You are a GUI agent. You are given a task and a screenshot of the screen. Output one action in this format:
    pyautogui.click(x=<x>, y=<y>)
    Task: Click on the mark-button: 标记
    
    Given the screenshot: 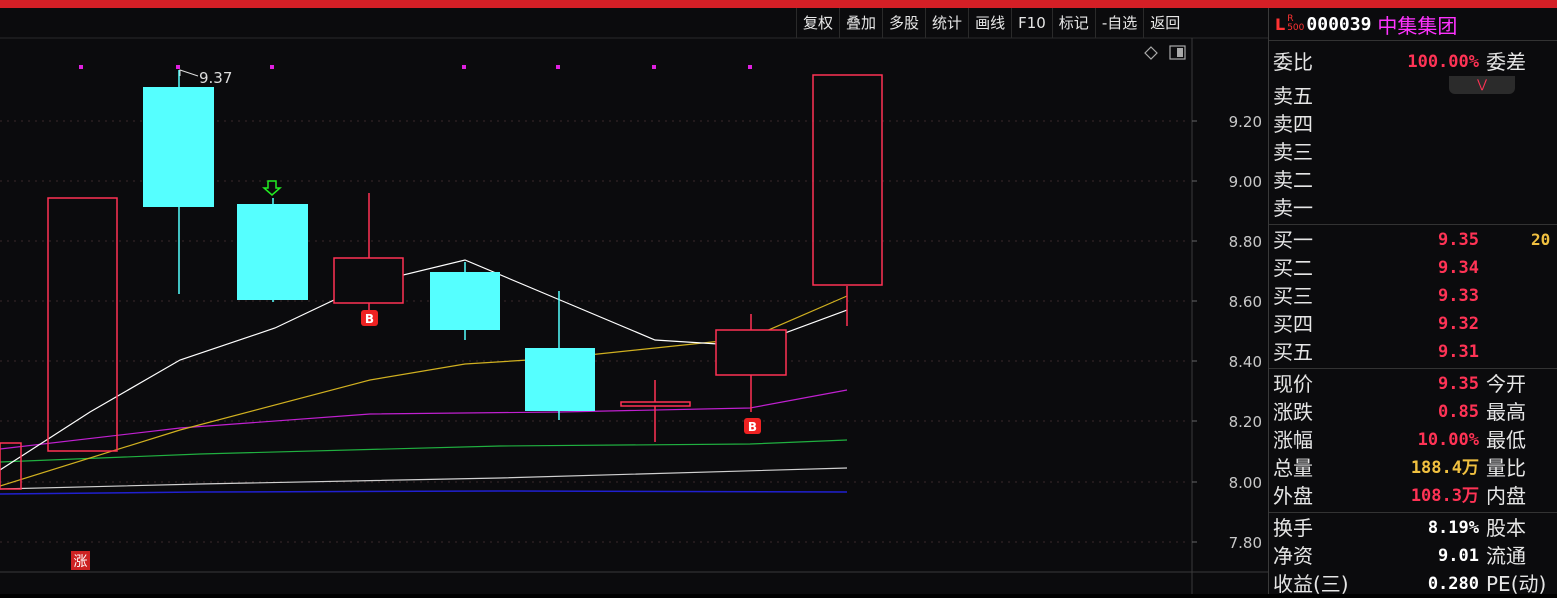 What is the action you would take?
    pyautogui.click(x=1073, y=23)
    